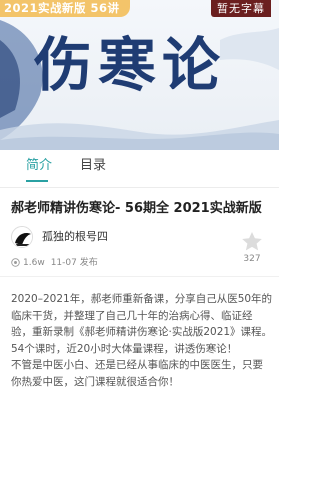  I want to click on author-name: 孤独的根号四, so click(75, 237).